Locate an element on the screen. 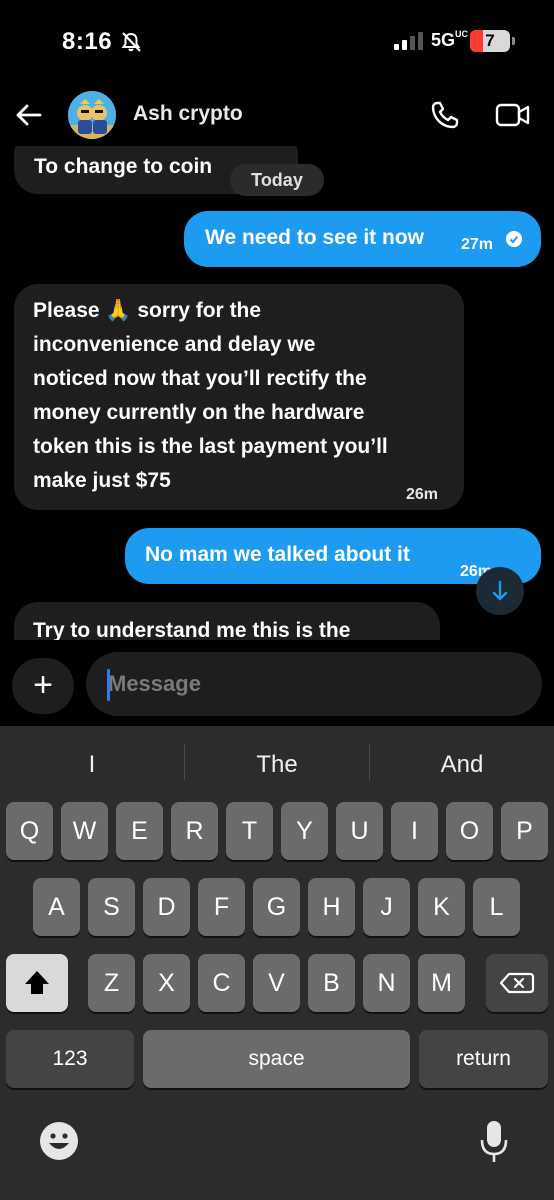 The width and height of the screenshot is (554, 1200). message-timestamp: 26m is located at coordinates (422, 494).